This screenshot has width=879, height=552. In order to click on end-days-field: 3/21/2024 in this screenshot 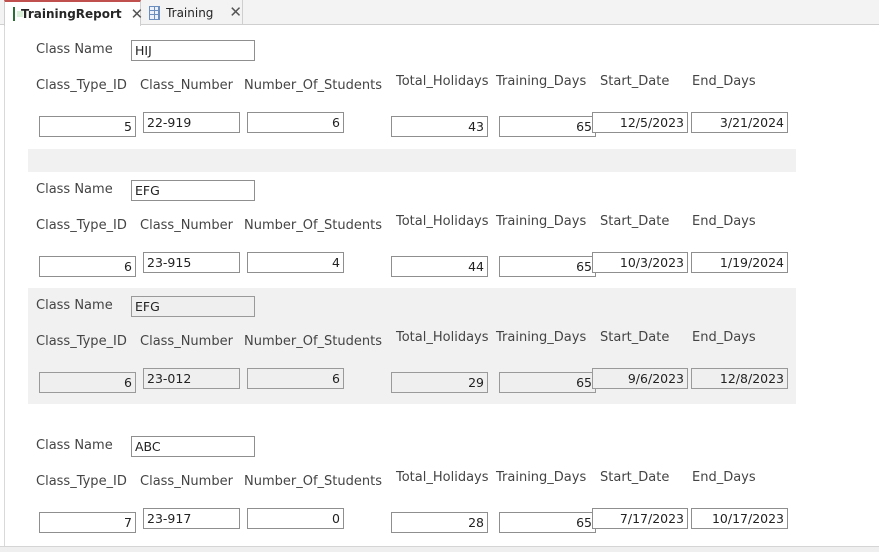, I will do `click(739, 122)`.